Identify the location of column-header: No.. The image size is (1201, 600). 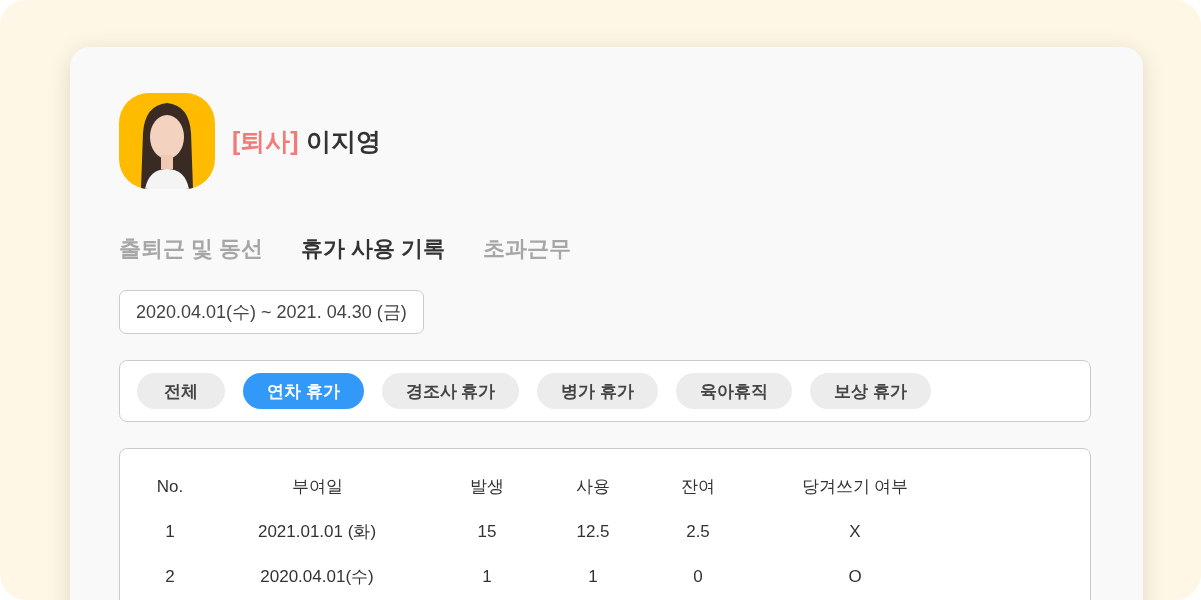
(170, 486).